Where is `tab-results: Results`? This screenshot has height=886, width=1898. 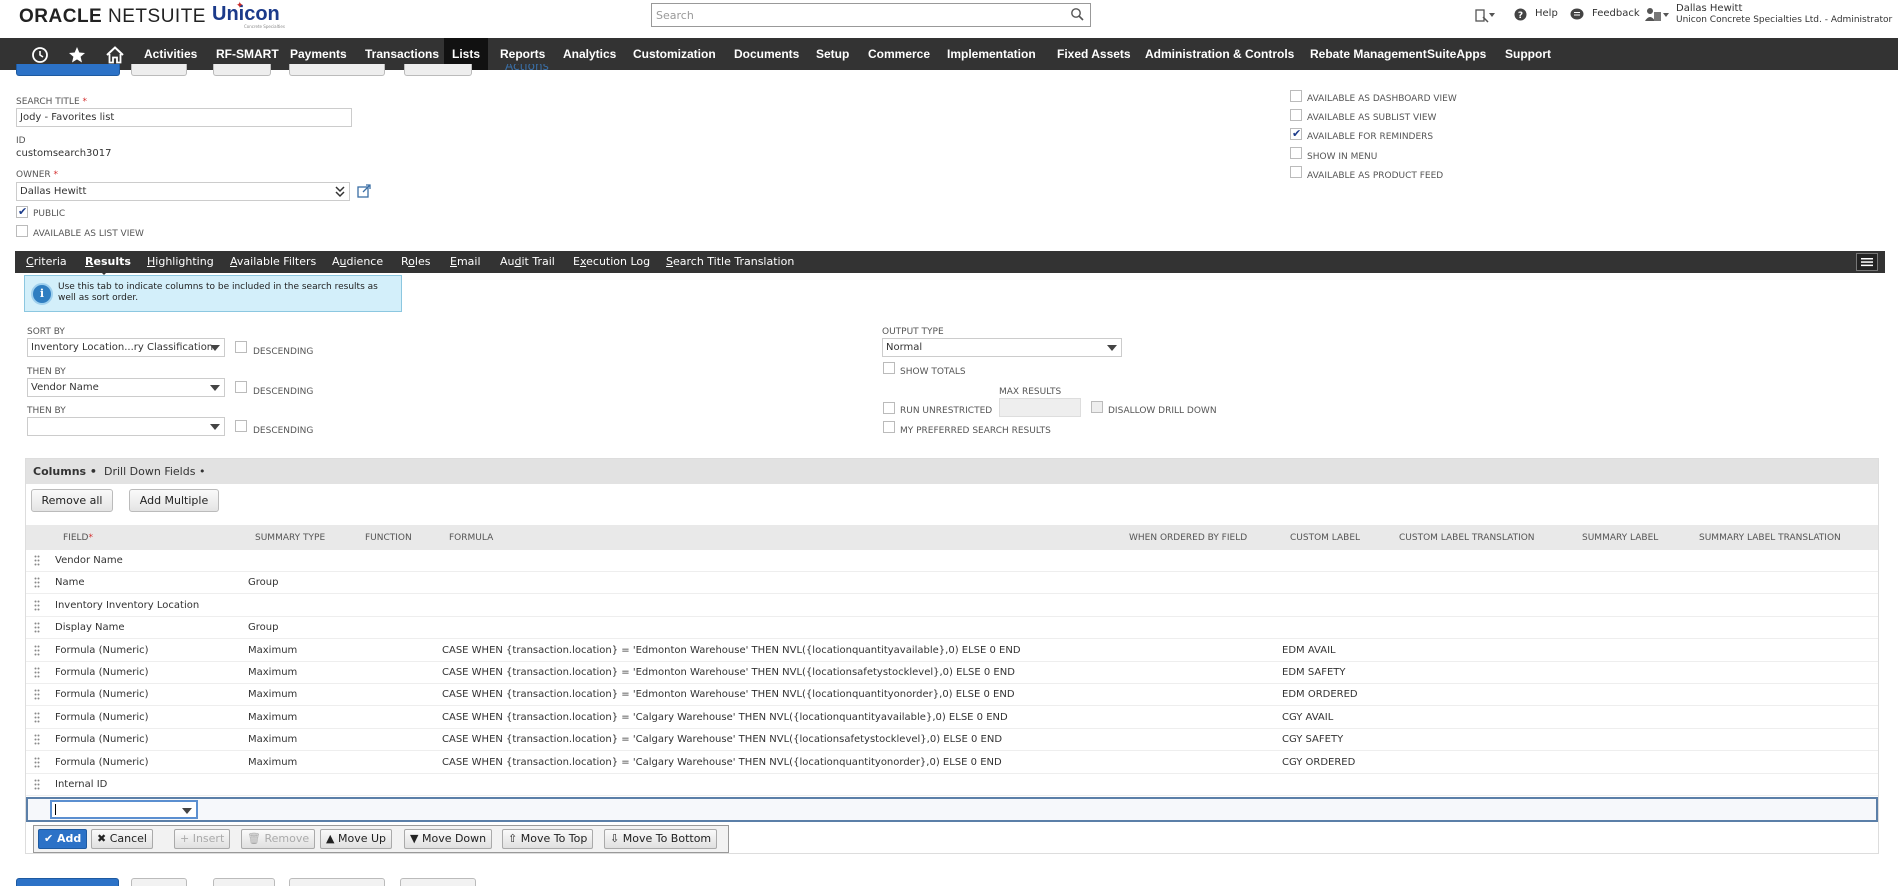
tab-results: Results is located at coordinates (108, 261).